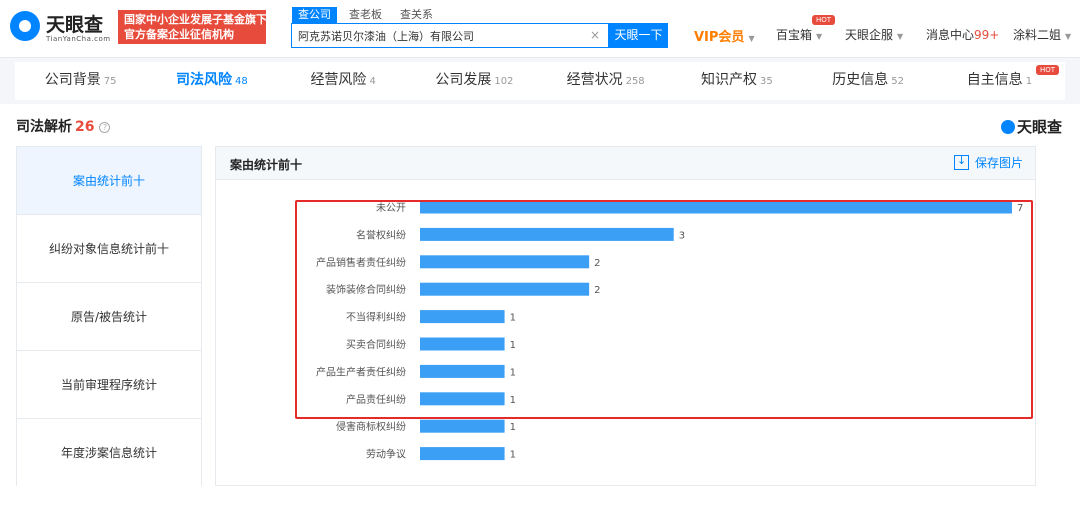 This screenshot has width=1080, height=510. I want to click on treasure-menu: 百宝箱 ▼, so click(799, 34).